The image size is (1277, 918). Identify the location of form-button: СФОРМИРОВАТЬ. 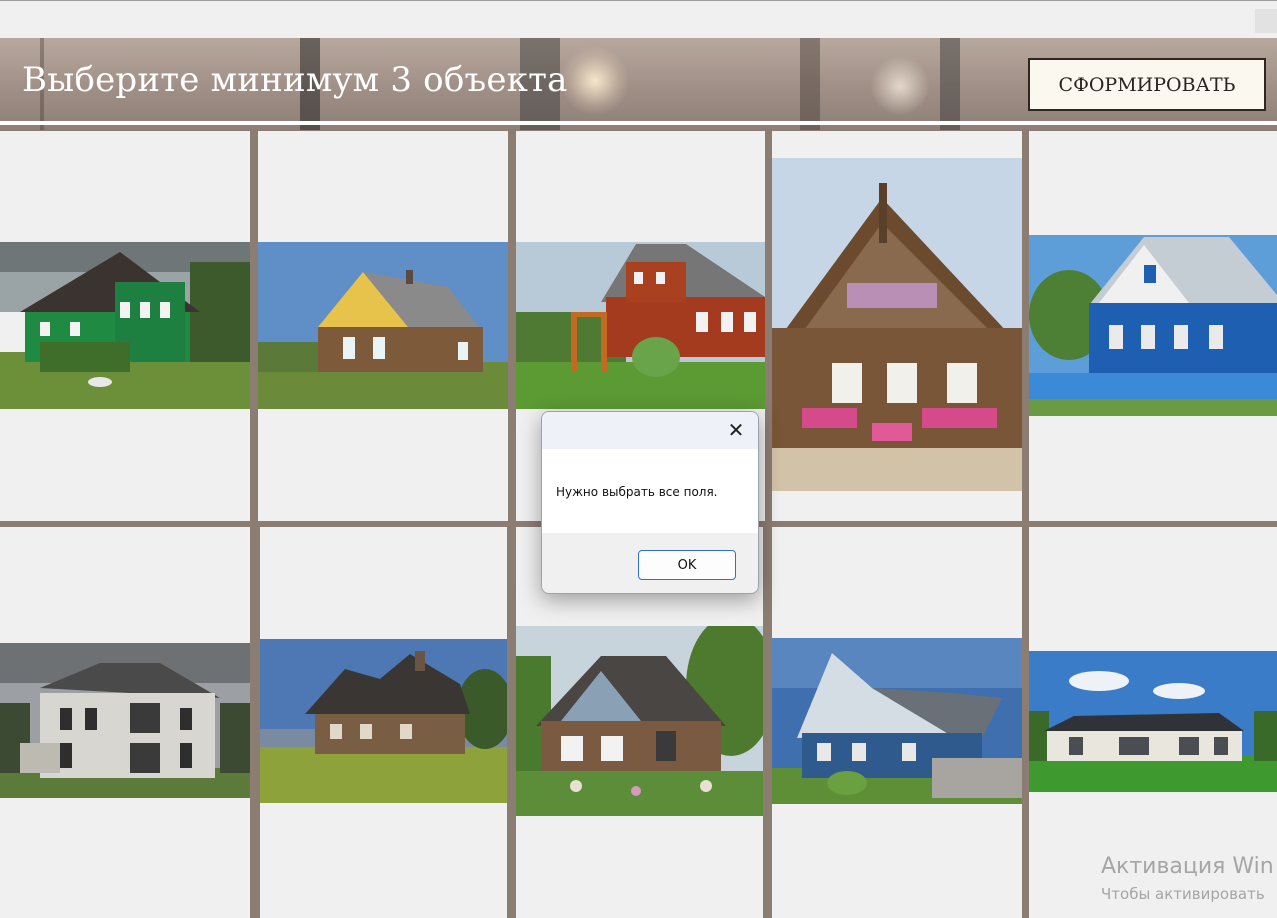
(1147, 84).